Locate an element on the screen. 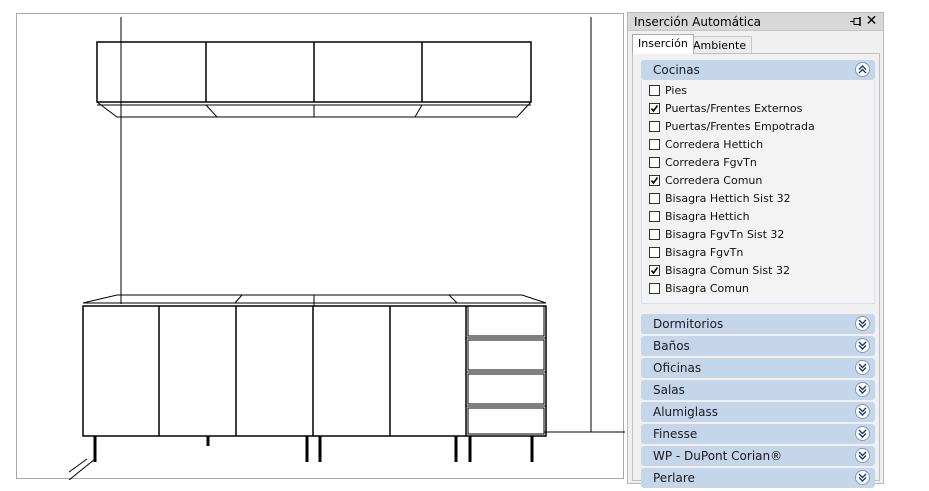 The height and width of the screenshot is (491, 929). group-label: Baños is located at coordinates (671, 346).